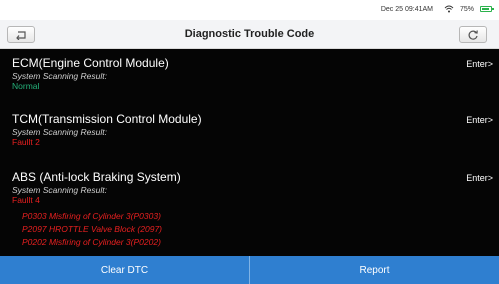 Image resolution: width=499 pixels, height=284 pixels. What do you see at coordinates (26, 86) in the screenshot?
I see `scan-result-normal: Normal` at bounding box center [26, 86].